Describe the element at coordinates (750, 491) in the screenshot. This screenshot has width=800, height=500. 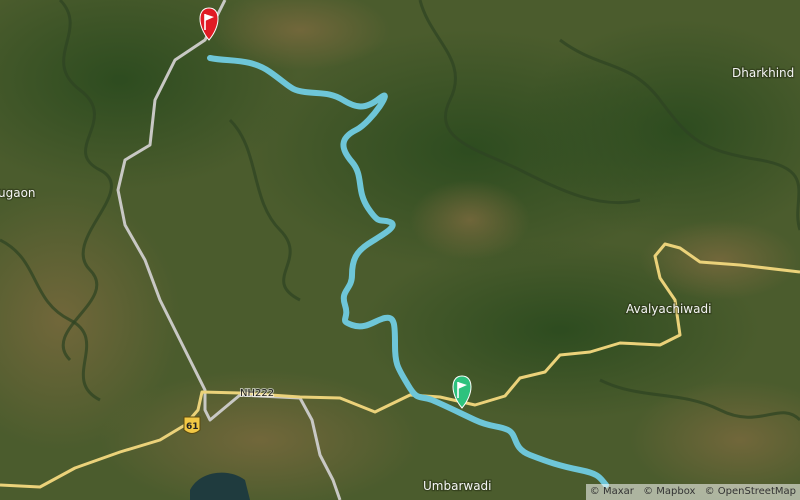
I see `attribution-osm: © OpenStreetMap` at that location.